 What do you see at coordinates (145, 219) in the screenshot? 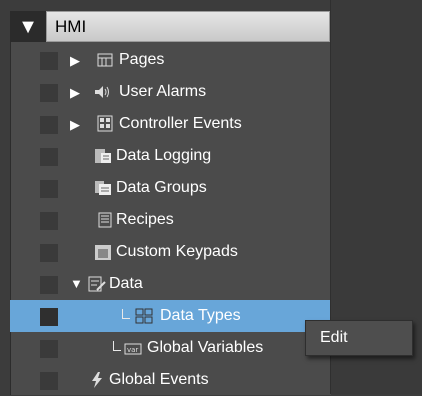
I see `tree-item-label: Recipes` at bounding box center [145, 219].